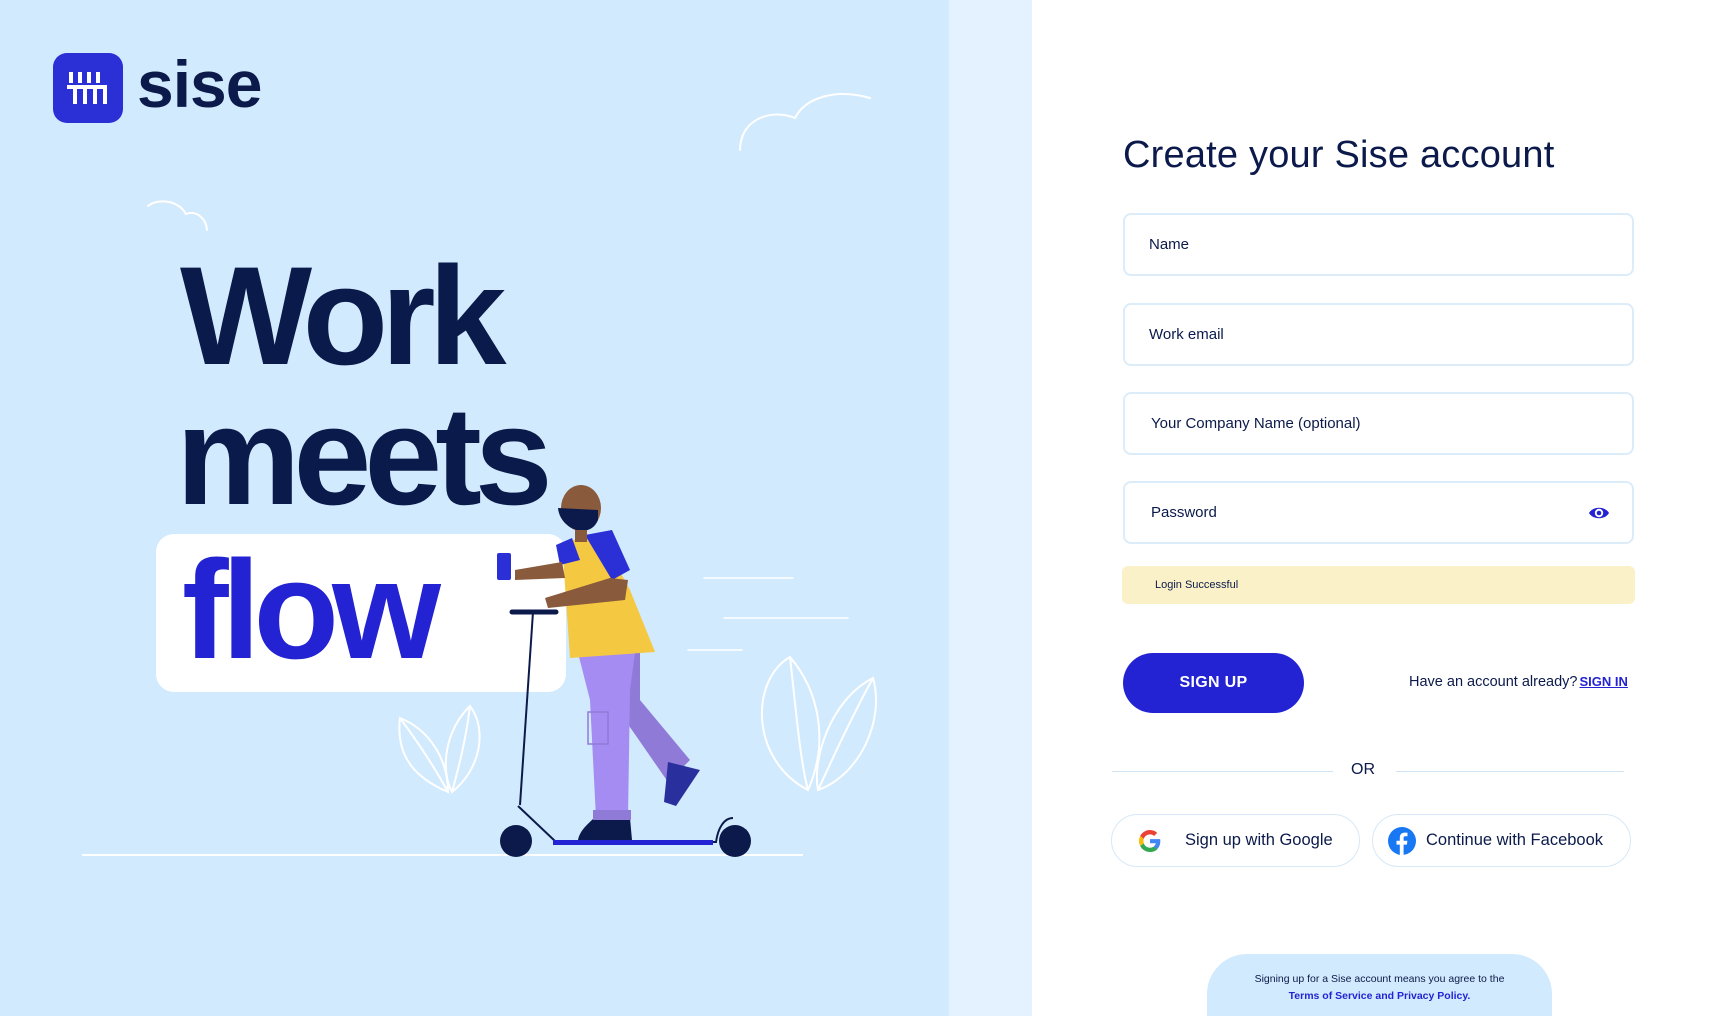 This screenshot has width=1716, height=1016. I want to click on logo-mark-icon, so click(88, 88).